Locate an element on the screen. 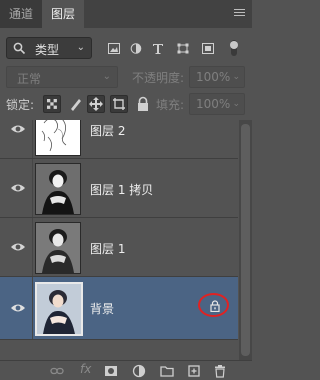 Image resolution: width=320 pixels, height=380 pixels. lock-transparent-pixels-icon is located at coordinates (52, 104).